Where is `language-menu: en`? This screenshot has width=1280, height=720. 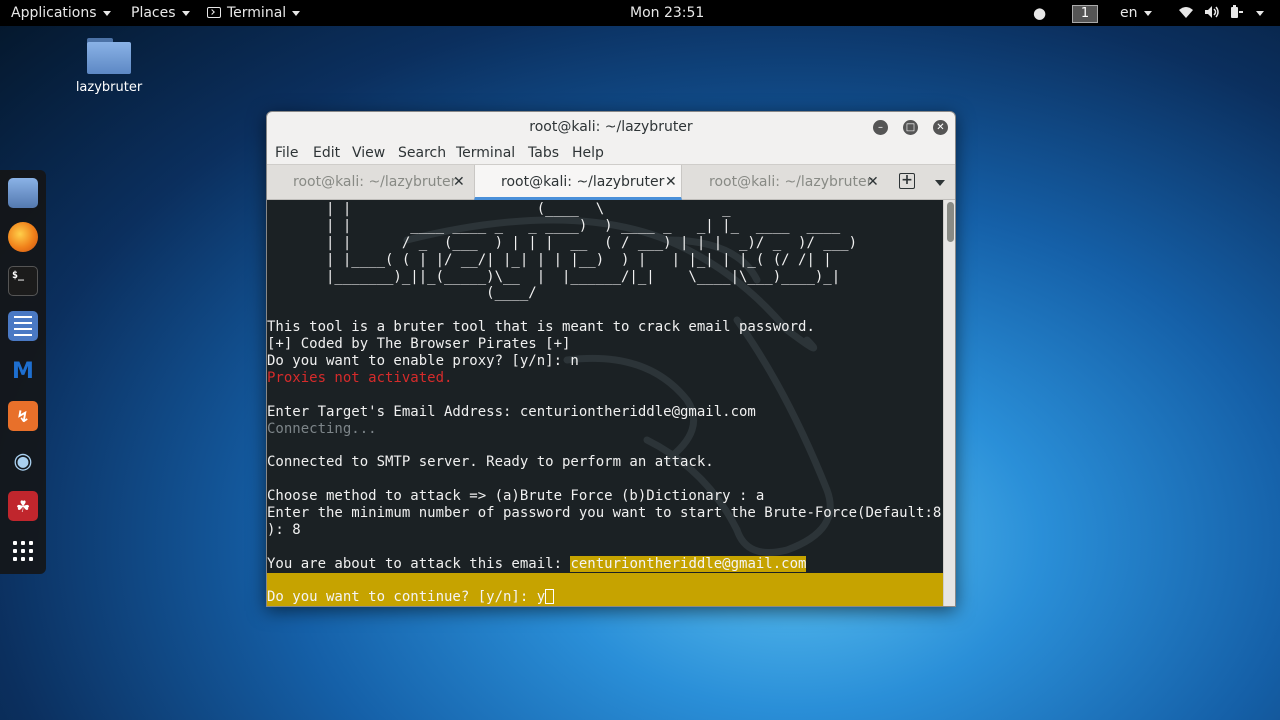
language-menu: en is located at coordinates (1136, 13).